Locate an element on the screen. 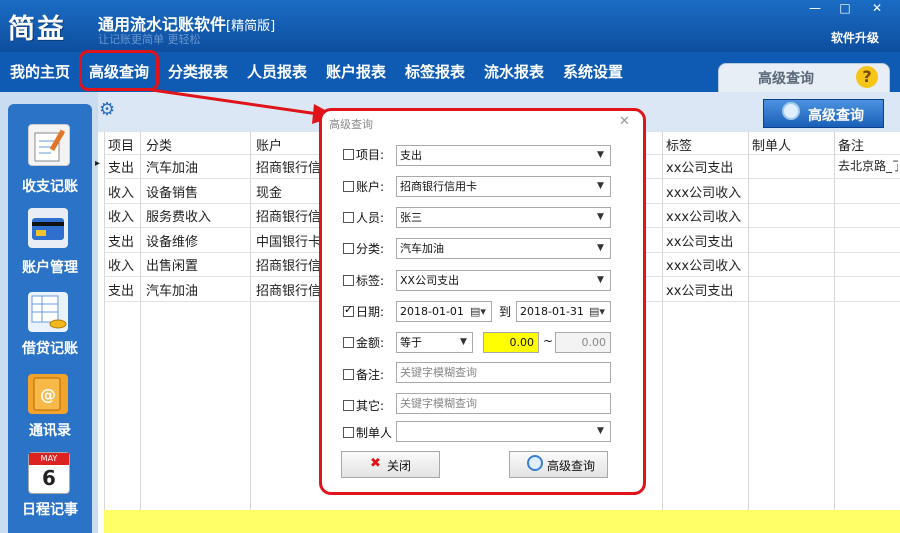 Image resolution: width=900 pixels, height=533 pixels. tag-value: XX公司支出 is located at coordinates (430, 280).